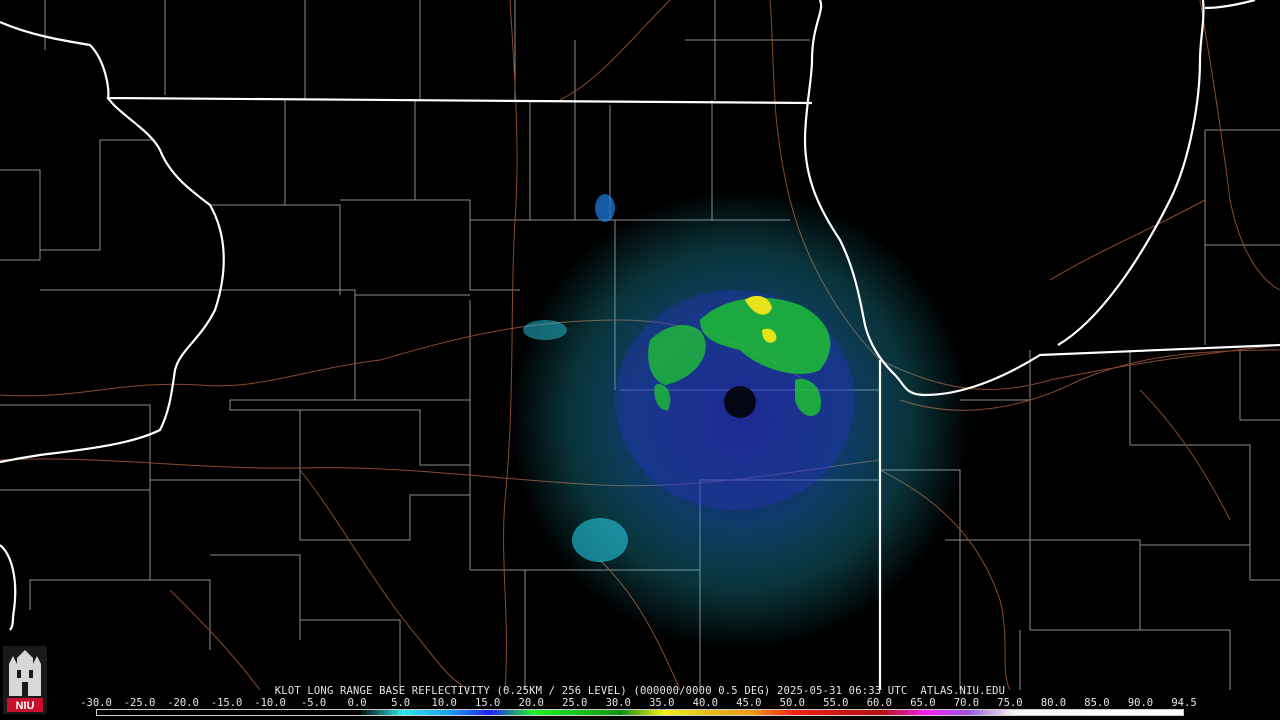 This screenshot has width=1280, height=720. I want to click on scale-tick-label: 70.0, so click(966, 703).